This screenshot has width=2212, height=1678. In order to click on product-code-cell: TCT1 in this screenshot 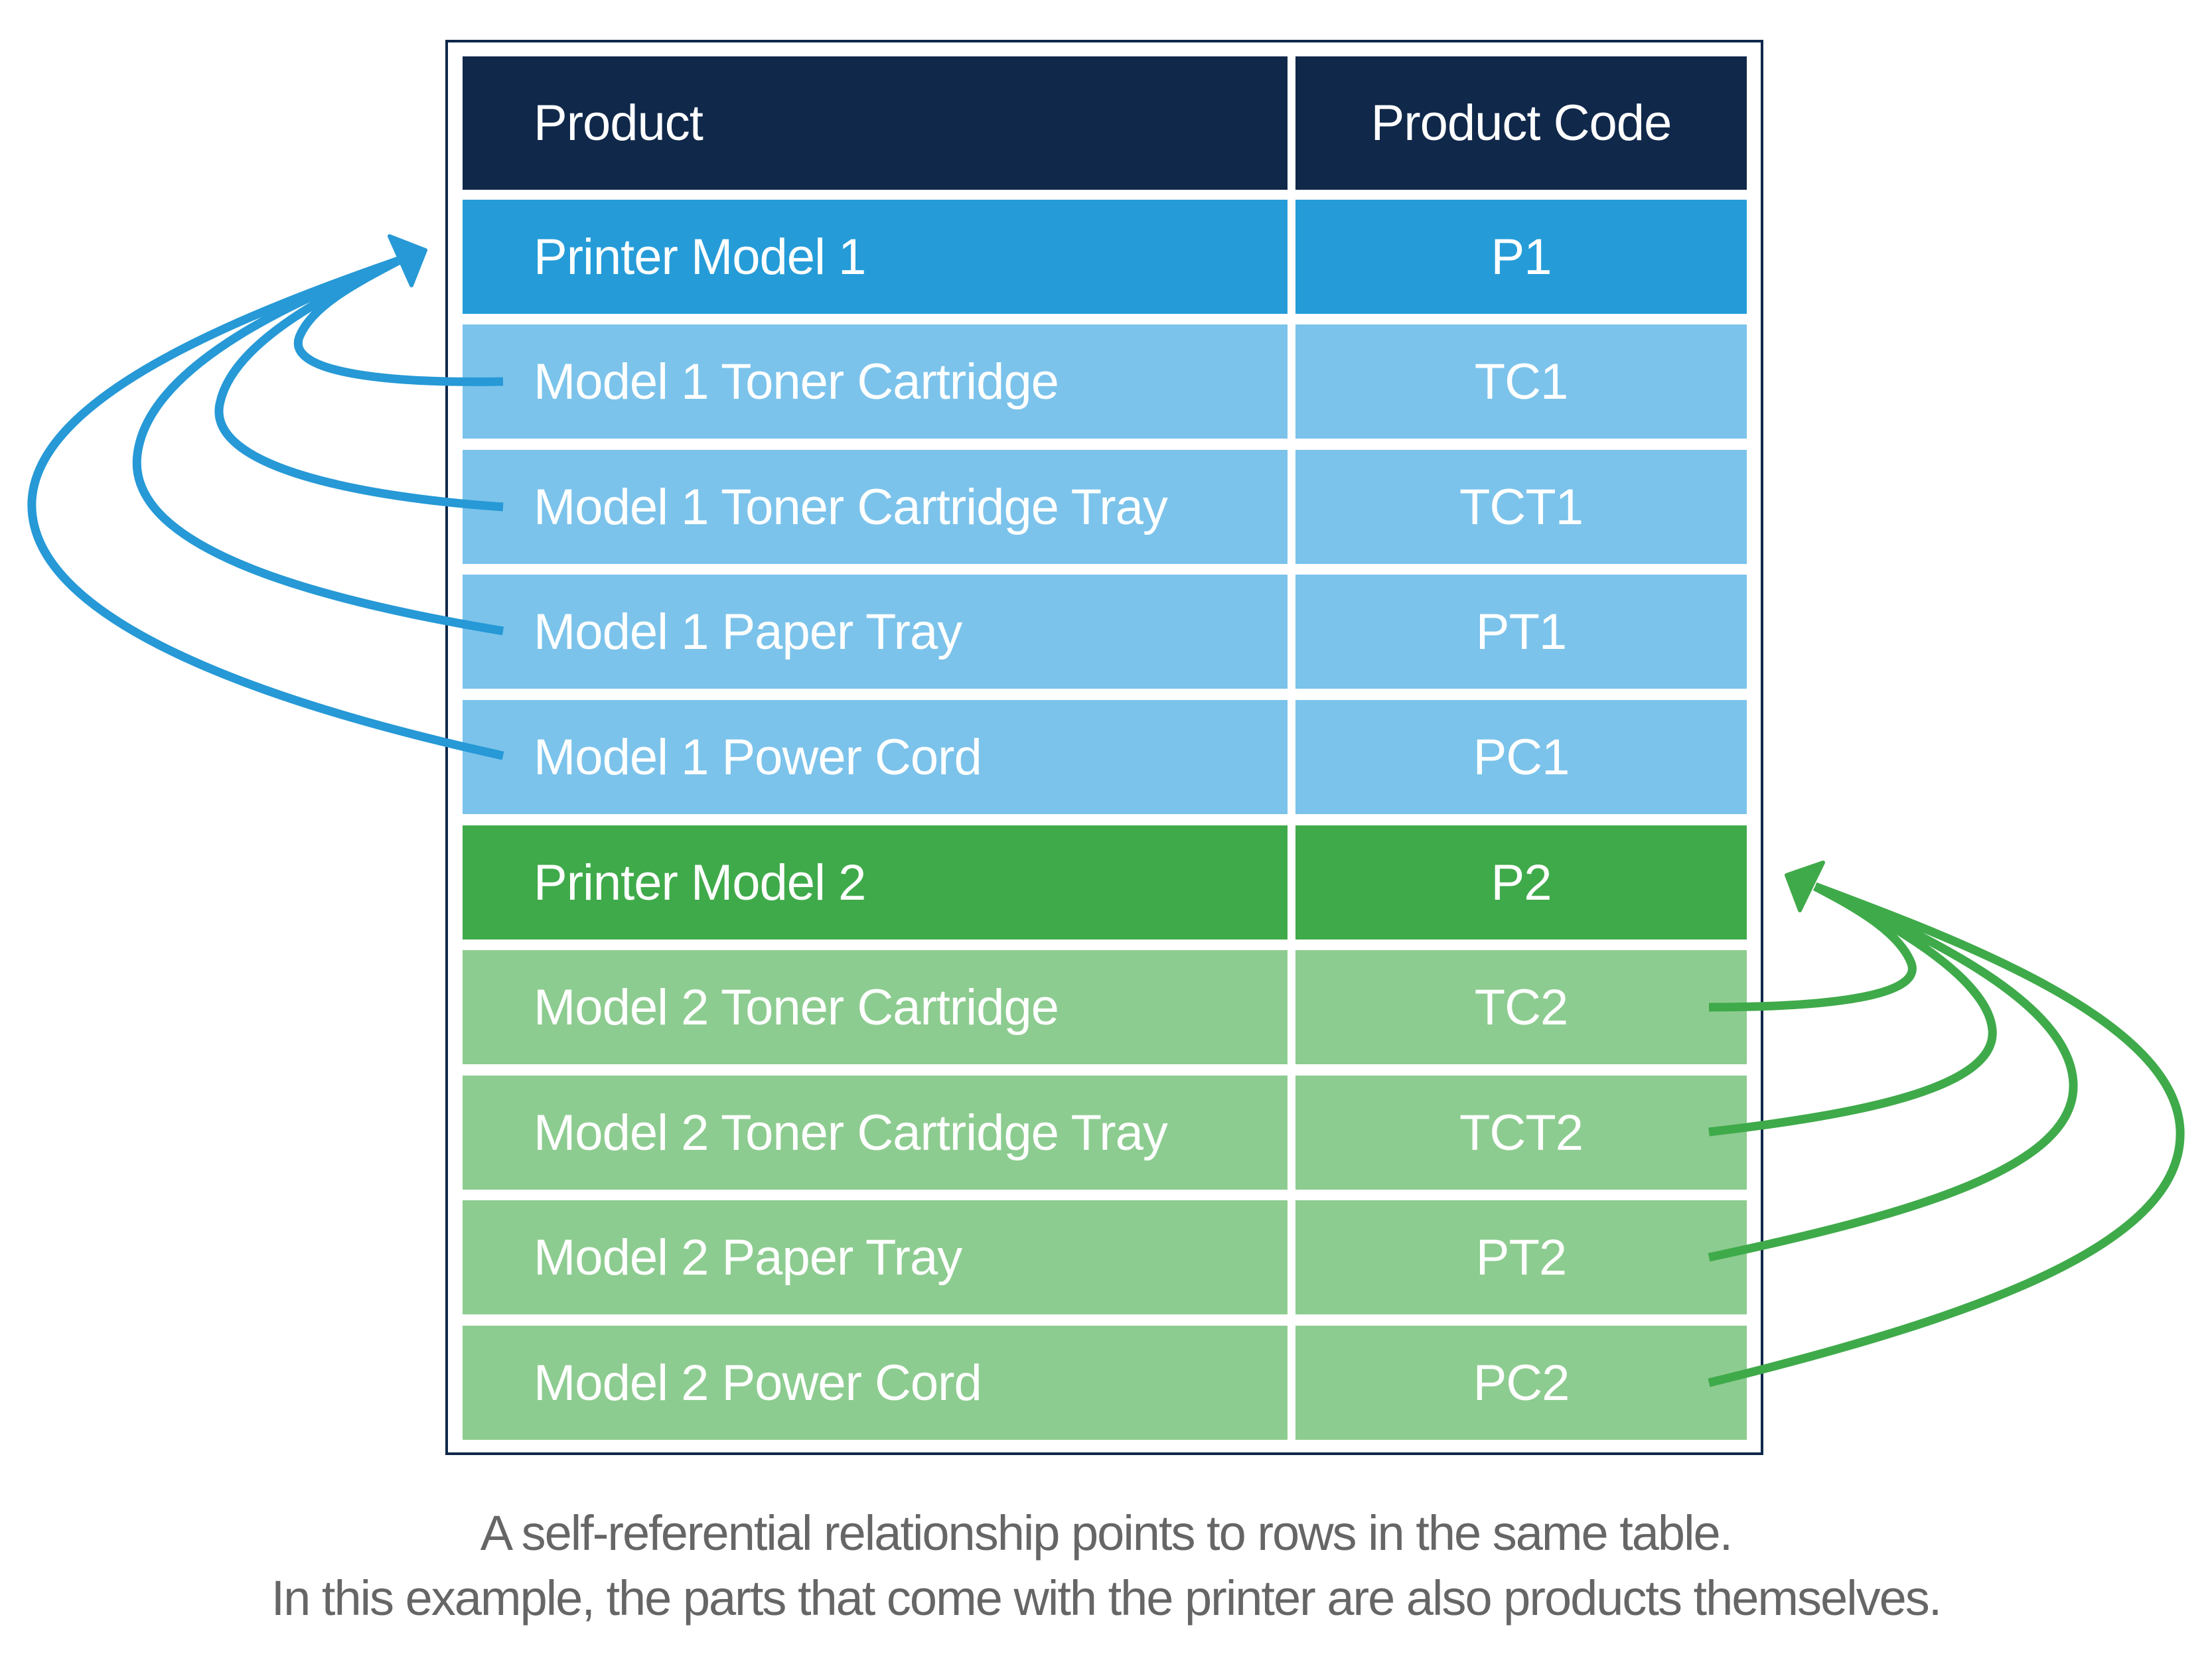, I will do `click(1521, 507)`.